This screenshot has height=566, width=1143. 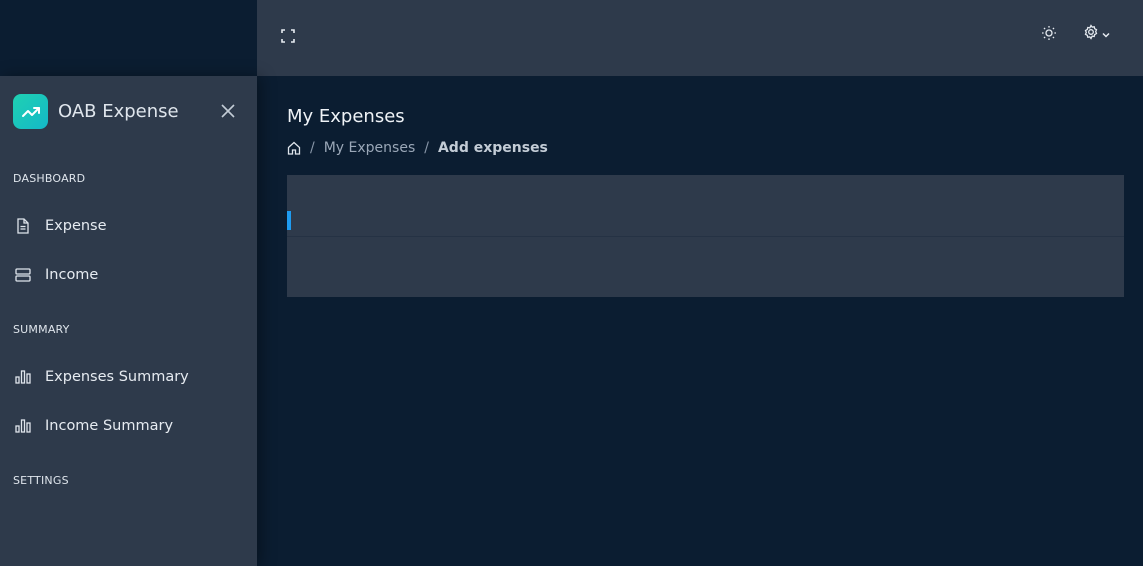 What do you see at coordinates (290, 37) in the screenshot?
I see `fullscreen-icon` at bounding box center [290, 37].